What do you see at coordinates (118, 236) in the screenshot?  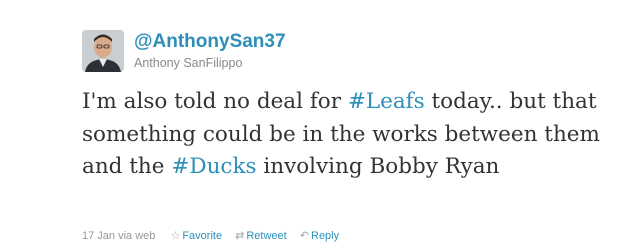 I see `timestamp: 17 Jan via web` at bounding box center [118, 236].